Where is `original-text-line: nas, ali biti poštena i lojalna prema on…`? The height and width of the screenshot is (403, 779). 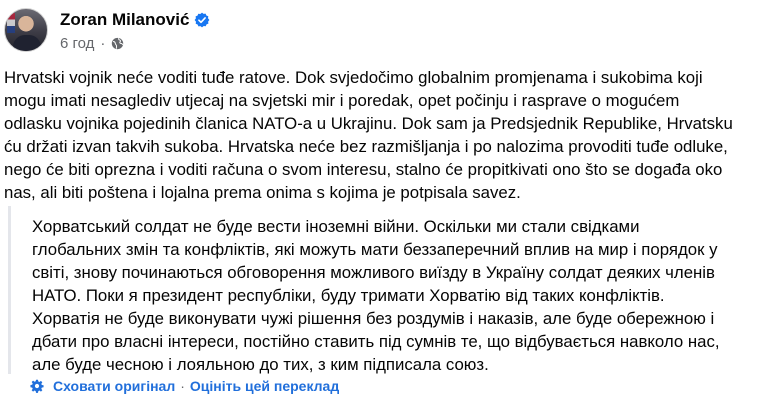 original-text-line: nas, ali biti poštena i lojalna prema on… is located at coordinates (262, 192).